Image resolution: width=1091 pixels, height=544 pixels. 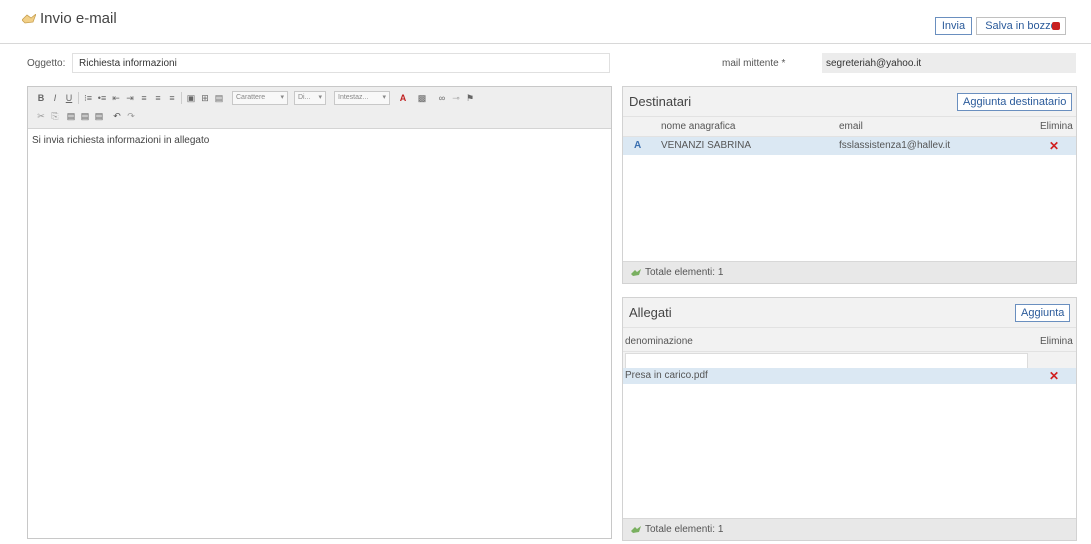 I want to click on text-color-icon: A, so click(x=403, y=98).